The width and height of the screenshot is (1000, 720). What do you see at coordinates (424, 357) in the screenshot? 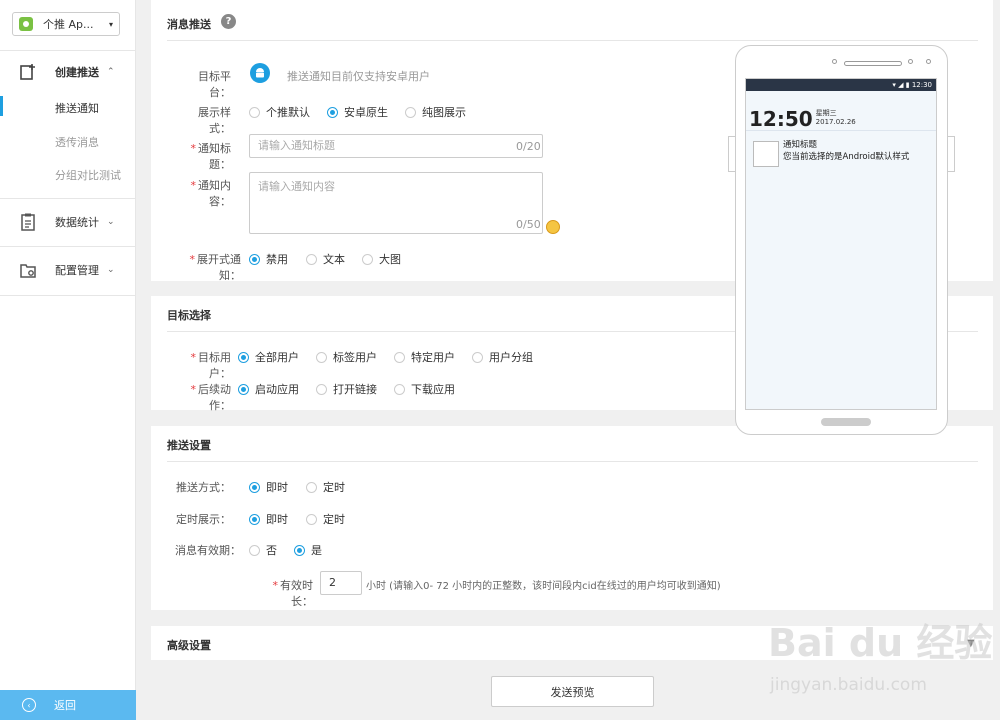
I see `radio-specific-users: 特定用户` at bounding box center [424, 357].